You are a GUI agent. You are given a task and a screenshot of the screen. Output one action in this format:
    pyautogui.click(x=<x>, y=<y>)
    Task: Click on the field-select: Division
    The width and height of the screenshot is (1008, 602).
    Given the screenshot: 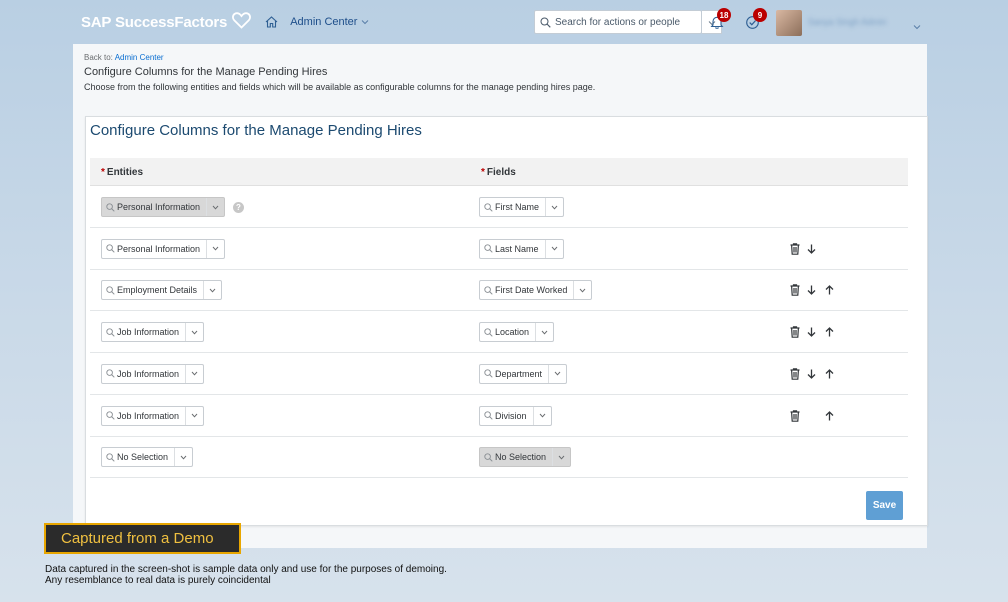 What is the action you would take?
    pyautogui.click(x=515, y=415)
    